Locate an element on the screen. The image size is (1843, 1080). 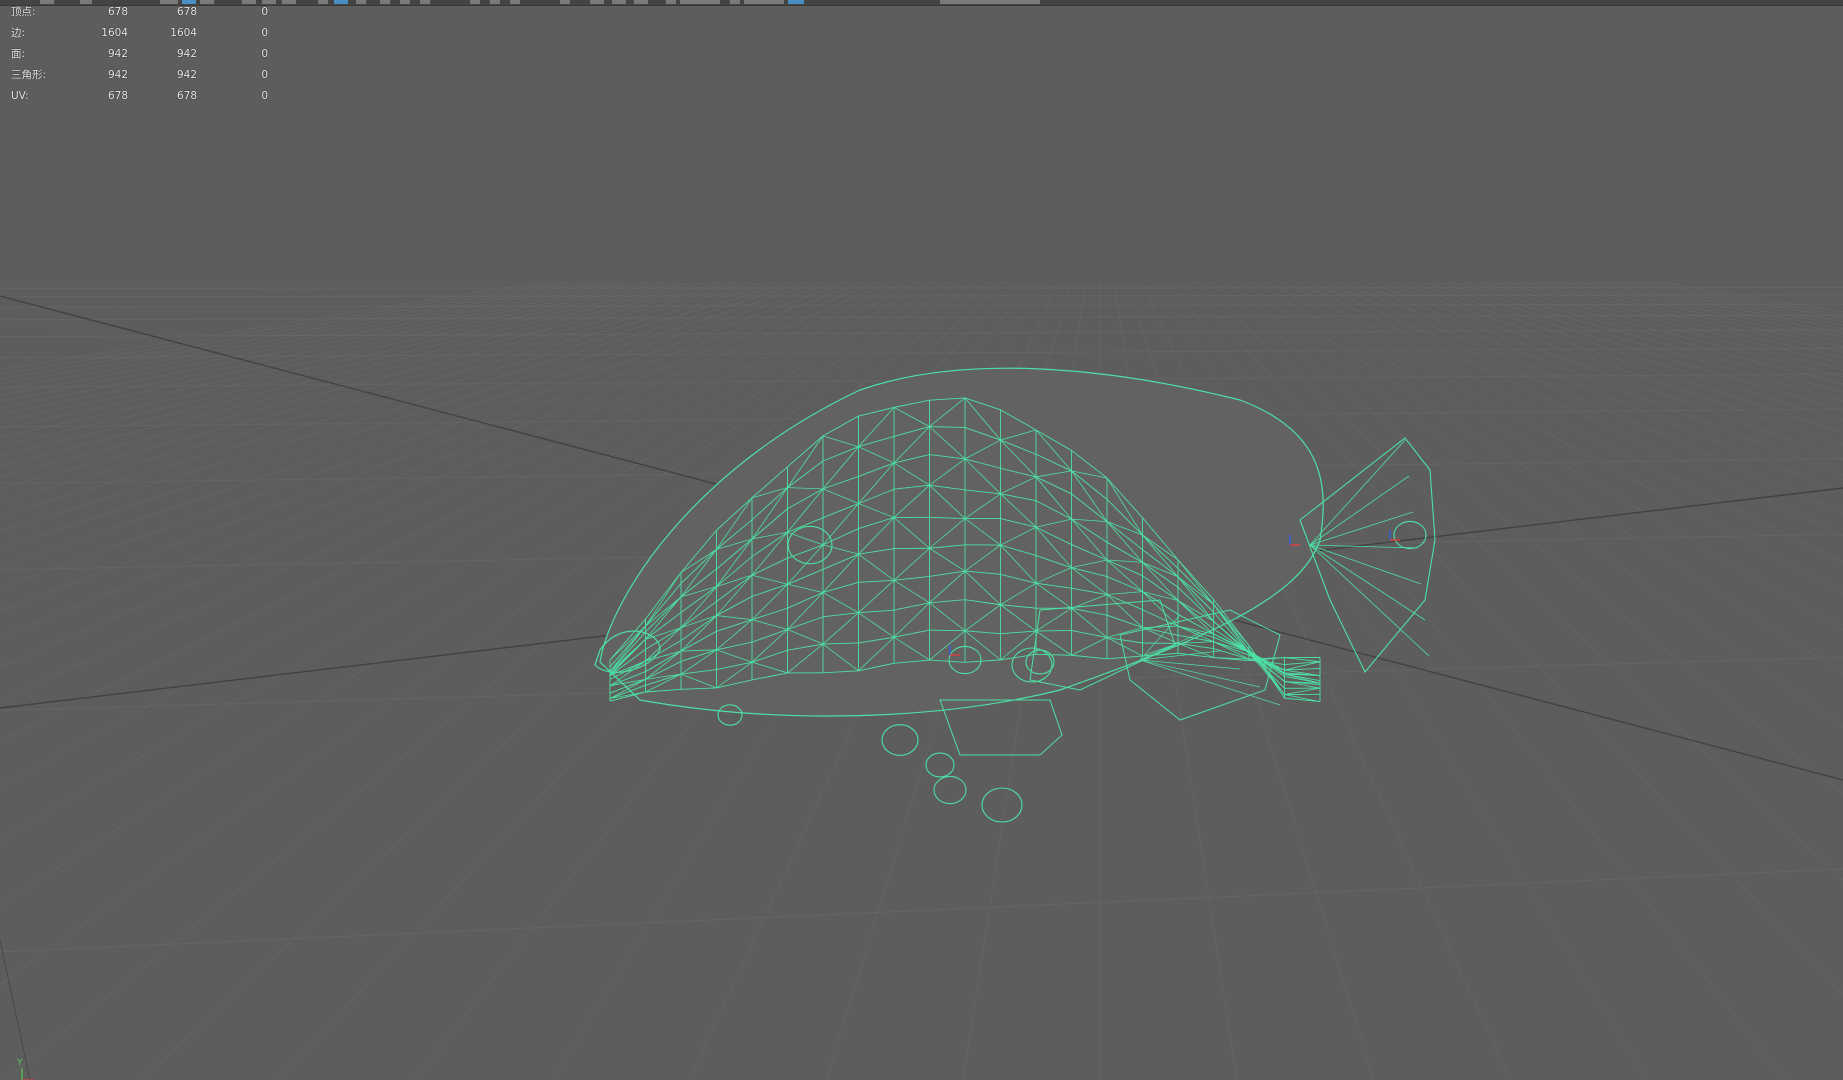
hud-row-faces: 面: 942 942 0 is located at coordinates (145, 58).